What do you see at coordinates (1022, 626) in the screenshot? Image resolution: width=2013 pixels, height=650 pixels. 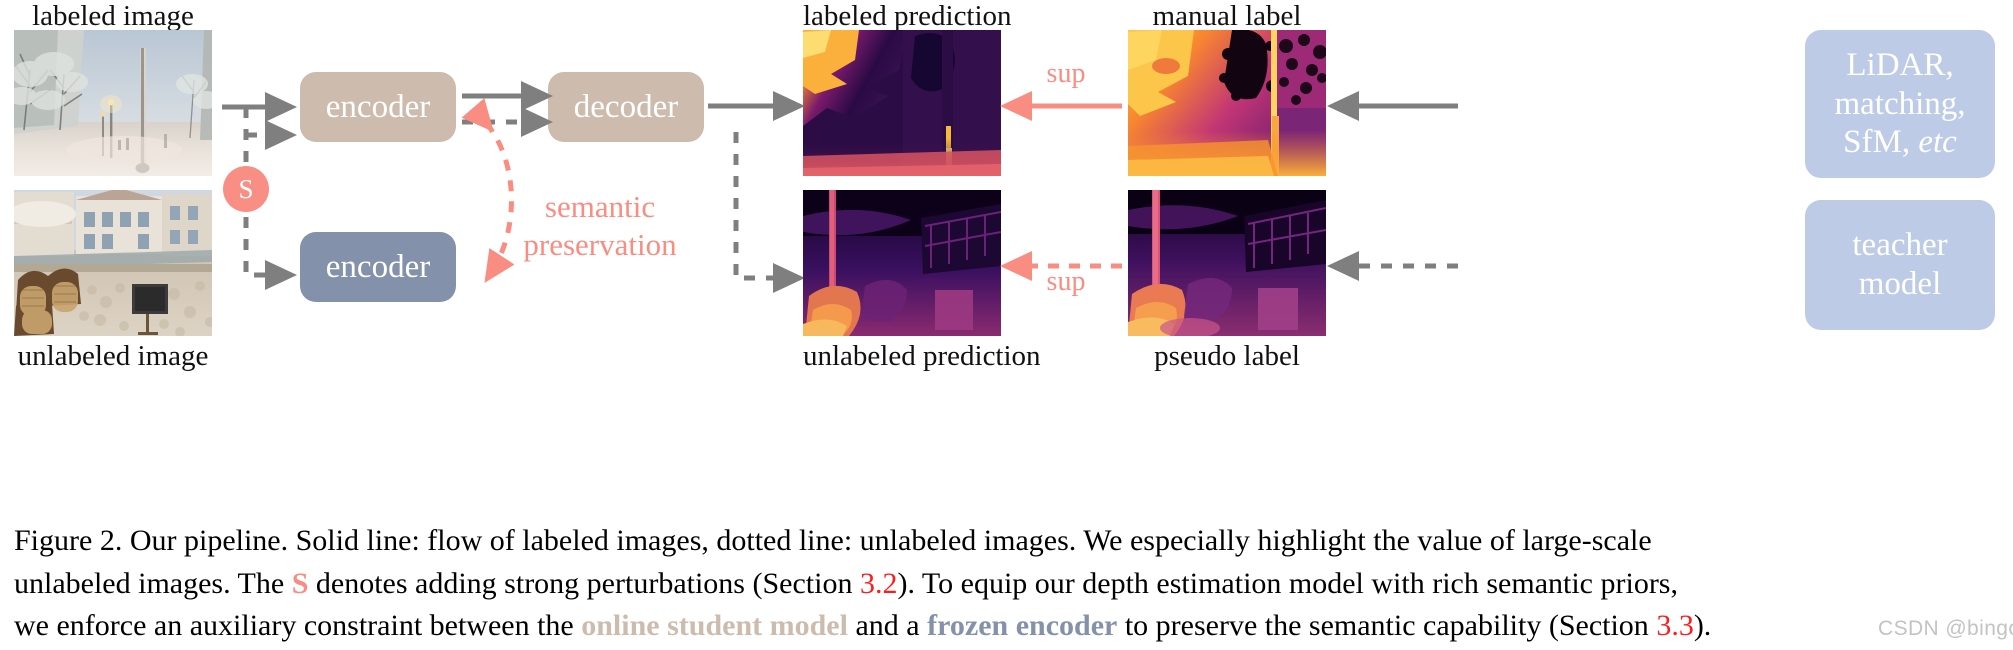 I see `caption-frozen-encoder: frozen encoder` at bounding box center [1022, 626].